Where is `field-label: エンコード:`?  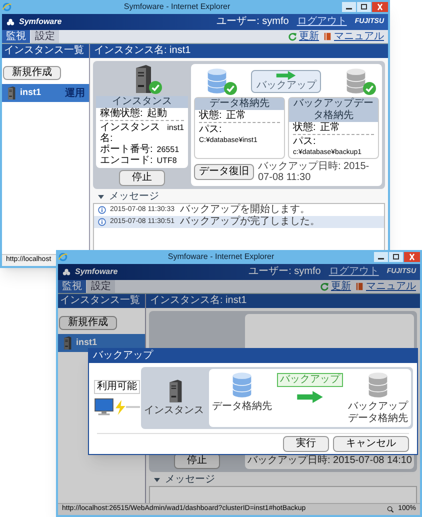 field-label: エンコード: is located at coordinates (126, 160).